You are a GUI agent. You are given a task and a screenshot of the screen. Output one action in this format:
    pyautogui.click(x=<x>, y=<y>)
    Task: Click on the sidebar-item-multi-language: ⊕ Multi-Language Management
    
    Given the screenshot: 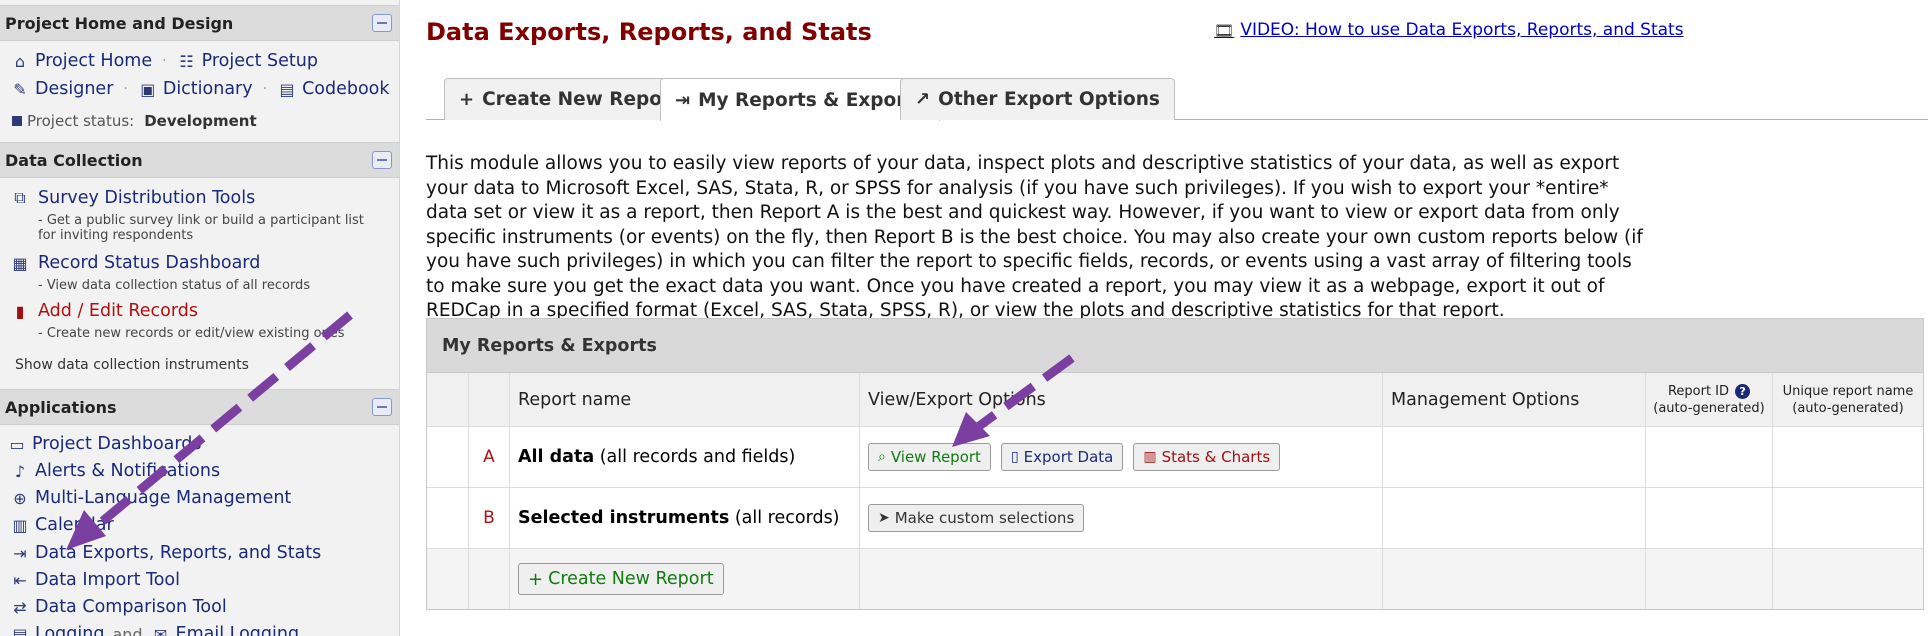 What is the action you would take?
    pyautogui.click(x=150, y=498)
    